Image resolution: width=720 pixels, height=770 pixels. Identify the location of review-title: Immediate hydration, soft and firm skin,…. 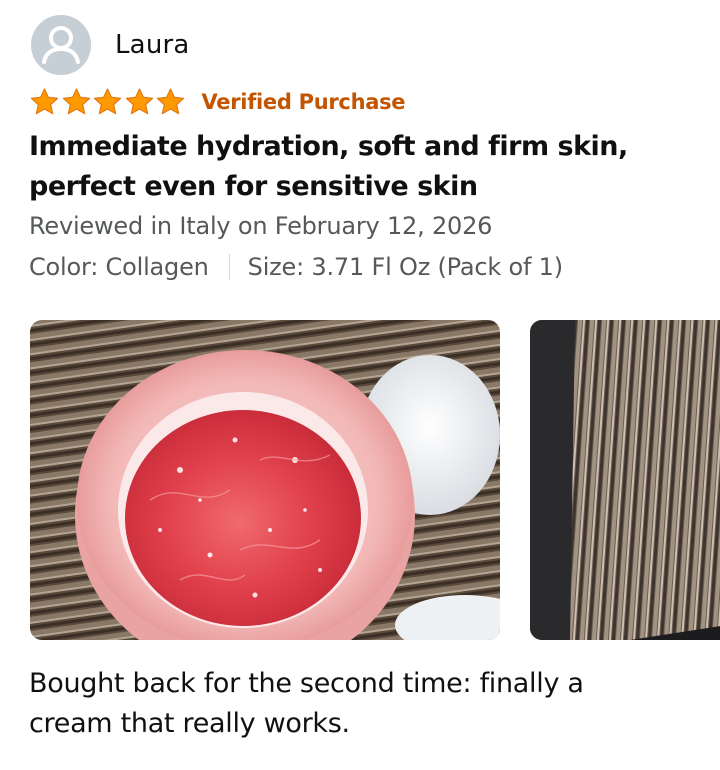
(359, 167).